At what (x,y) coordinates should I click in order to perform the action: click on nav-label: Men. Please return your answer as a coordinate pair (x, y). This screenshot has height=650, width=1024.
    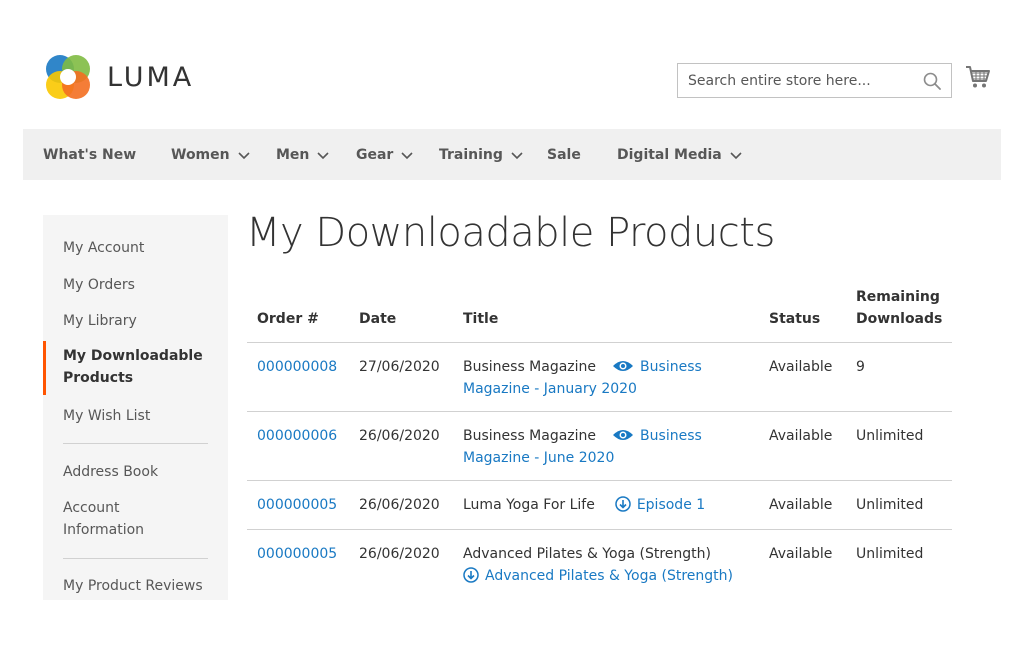
    Looking at the image, I should click on (293, 154).